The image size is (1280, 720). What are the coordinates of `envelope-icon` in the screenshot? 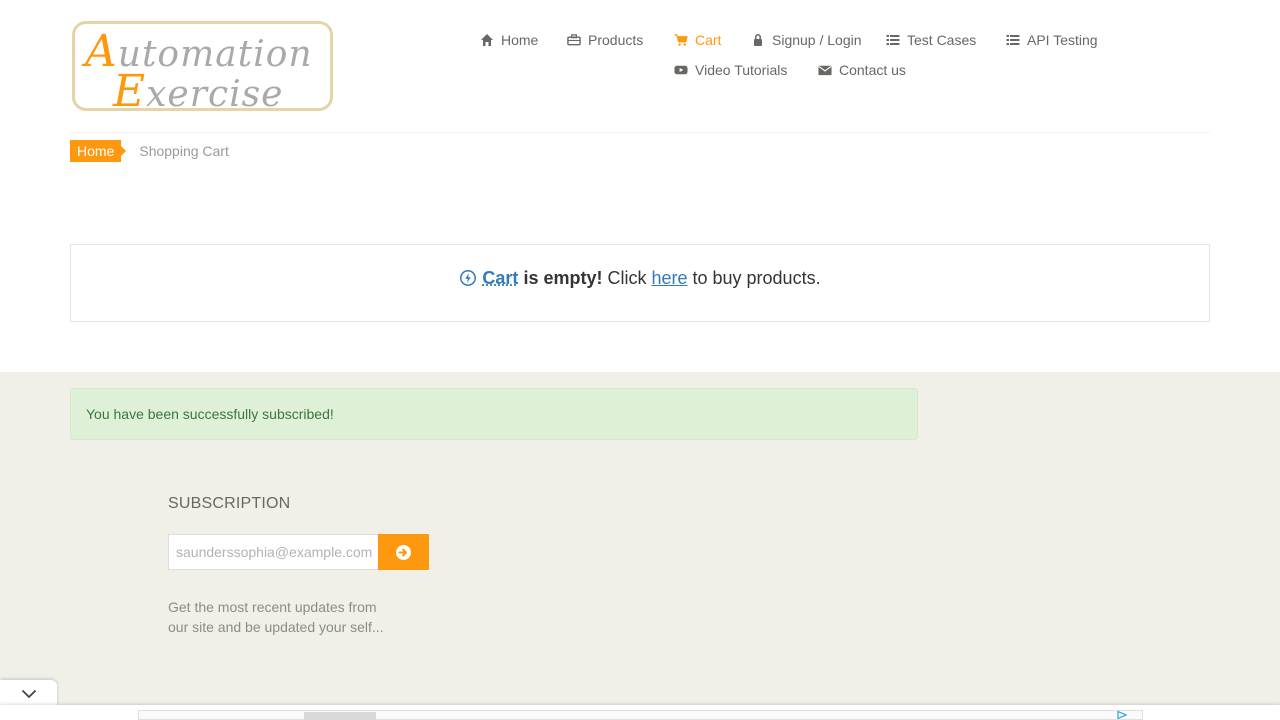 It's located at (825, 70).